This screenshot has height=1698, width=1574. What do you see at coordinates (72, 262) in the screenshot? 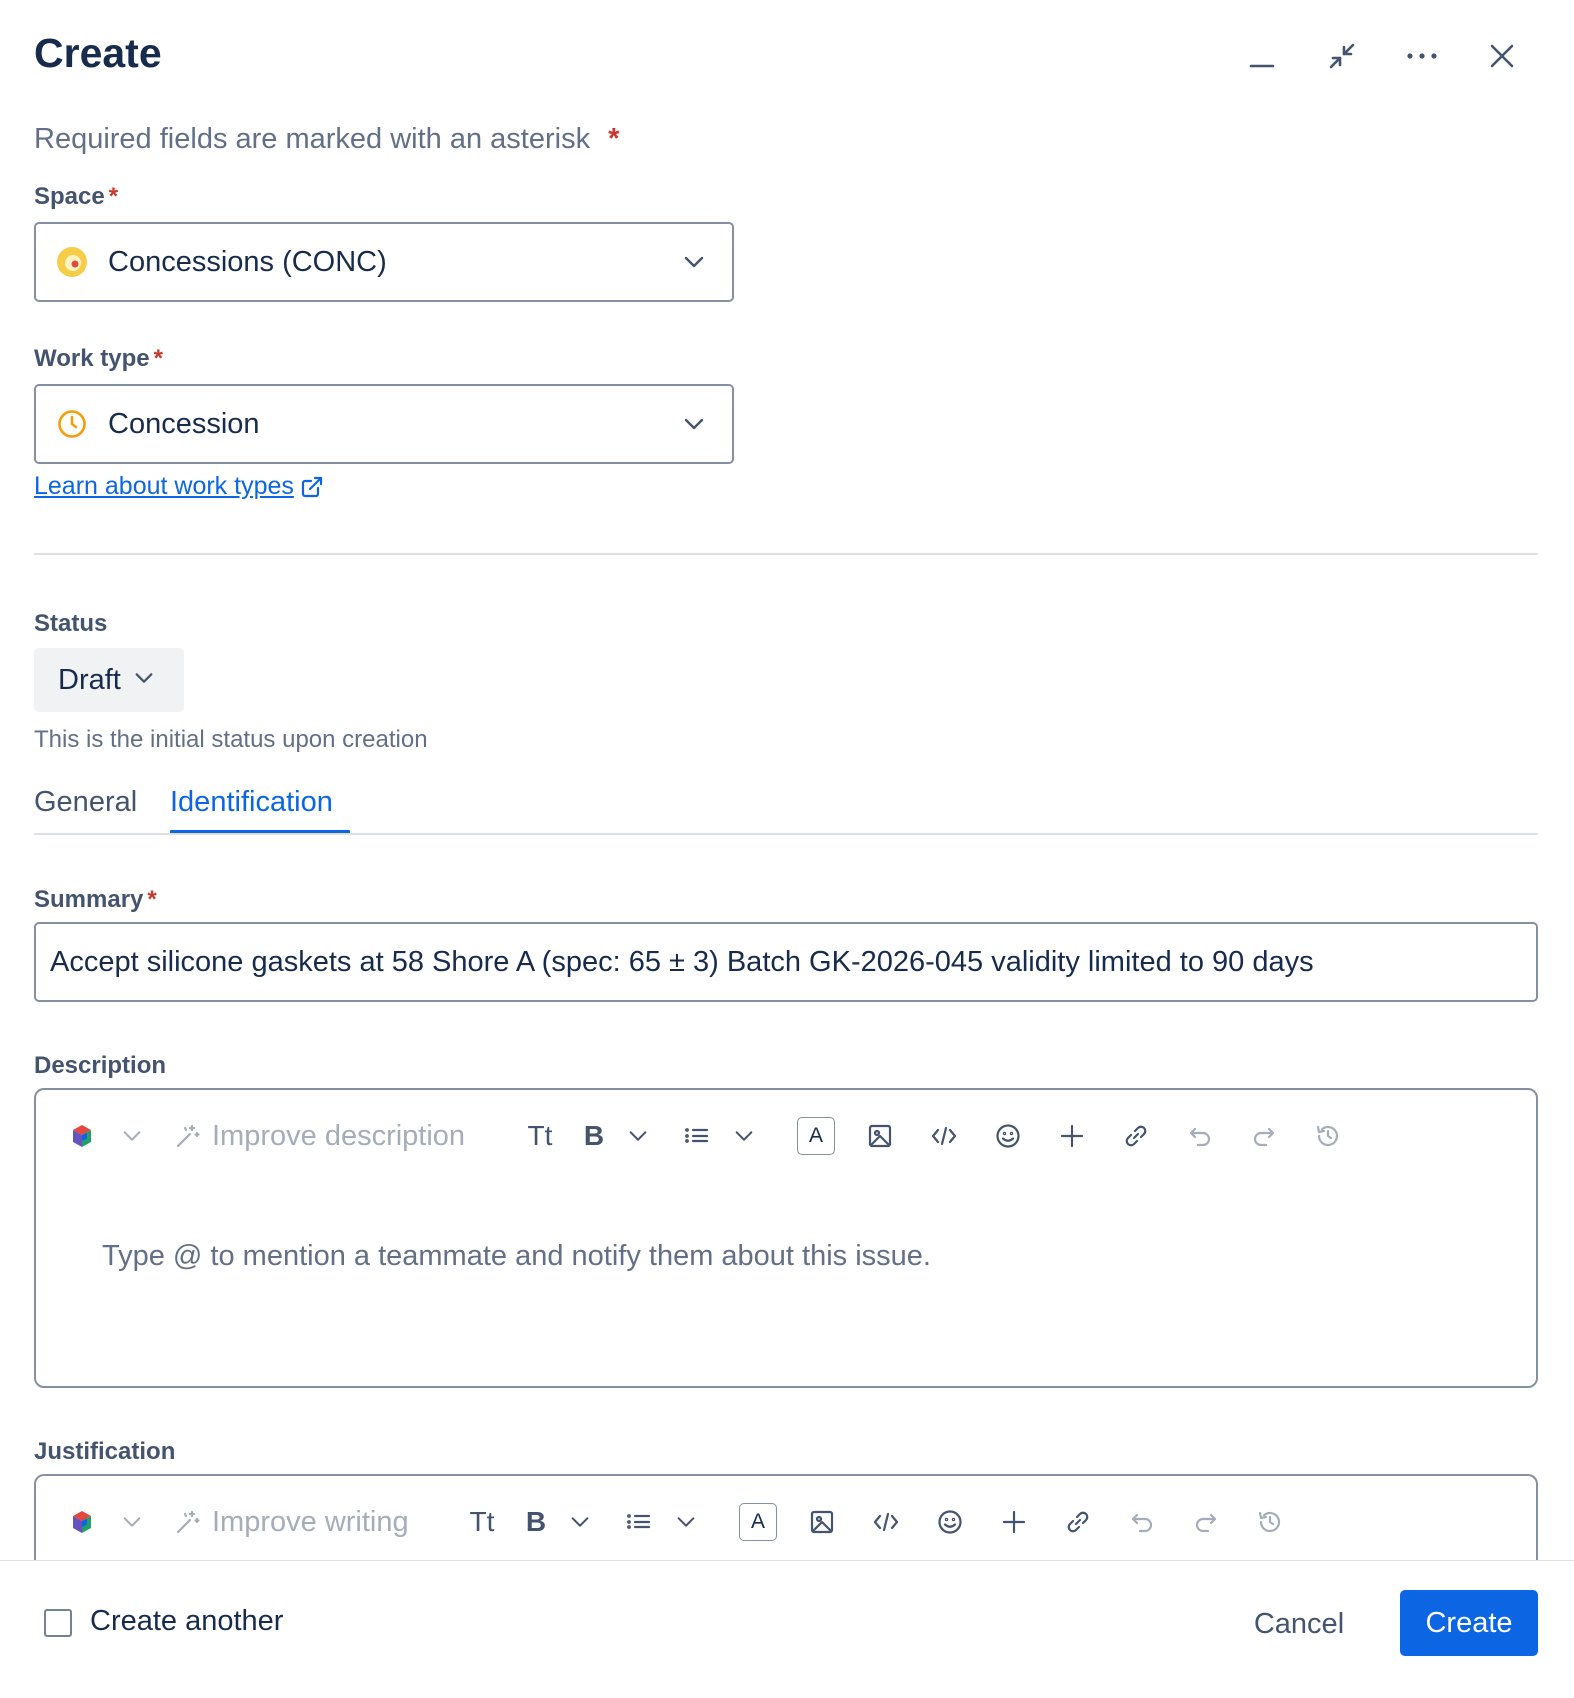
I see `project-avatar-icon` at bounding box center [72, 262].